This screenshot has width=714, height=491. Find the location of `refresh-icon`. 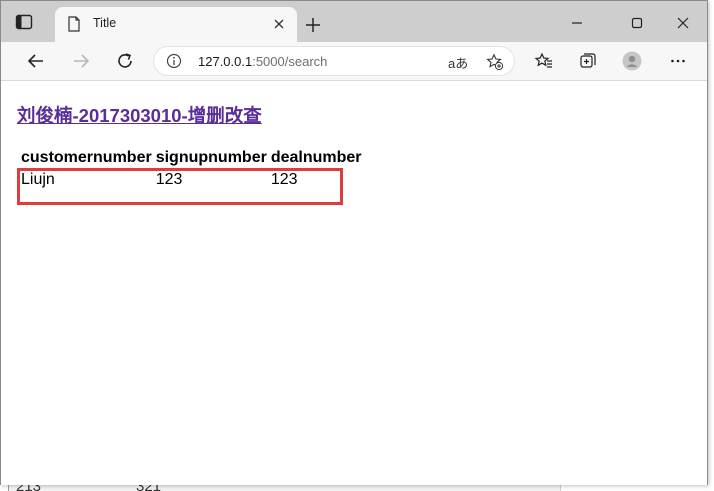

refresh-icon is located at coordinates (125, 61).